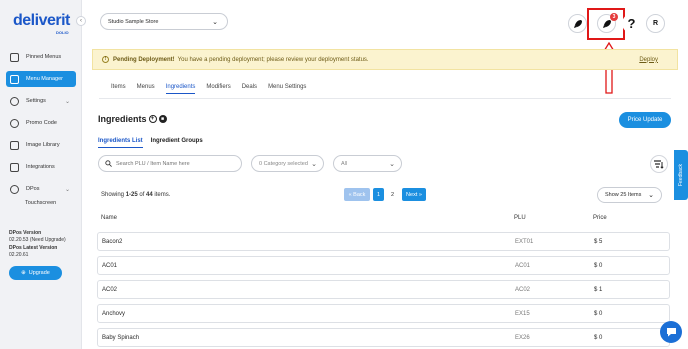  What do you see at coordinates (14, 145) in the screenshot?
I see `image-icon` at bounding box center [14, 145].